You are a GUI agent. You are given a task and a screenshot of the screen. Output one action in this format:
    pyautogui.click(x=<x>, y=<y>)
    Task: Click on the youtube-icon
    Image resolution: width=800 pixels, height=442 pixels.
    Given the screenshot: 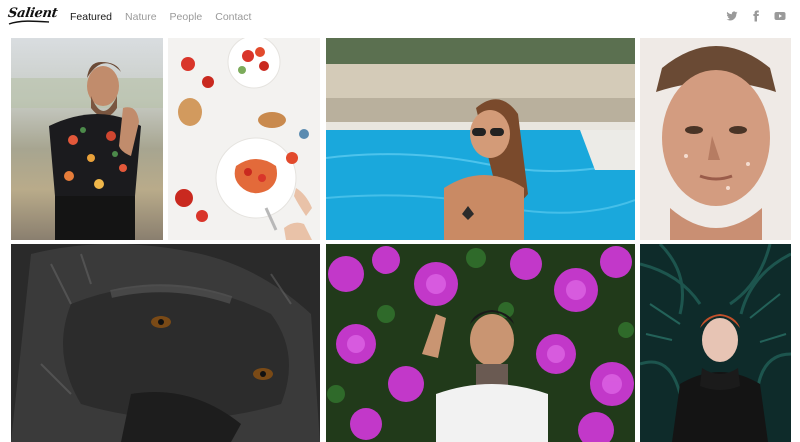 What is the action you would take?
    pyautogui.click(x=780, y=16)
    